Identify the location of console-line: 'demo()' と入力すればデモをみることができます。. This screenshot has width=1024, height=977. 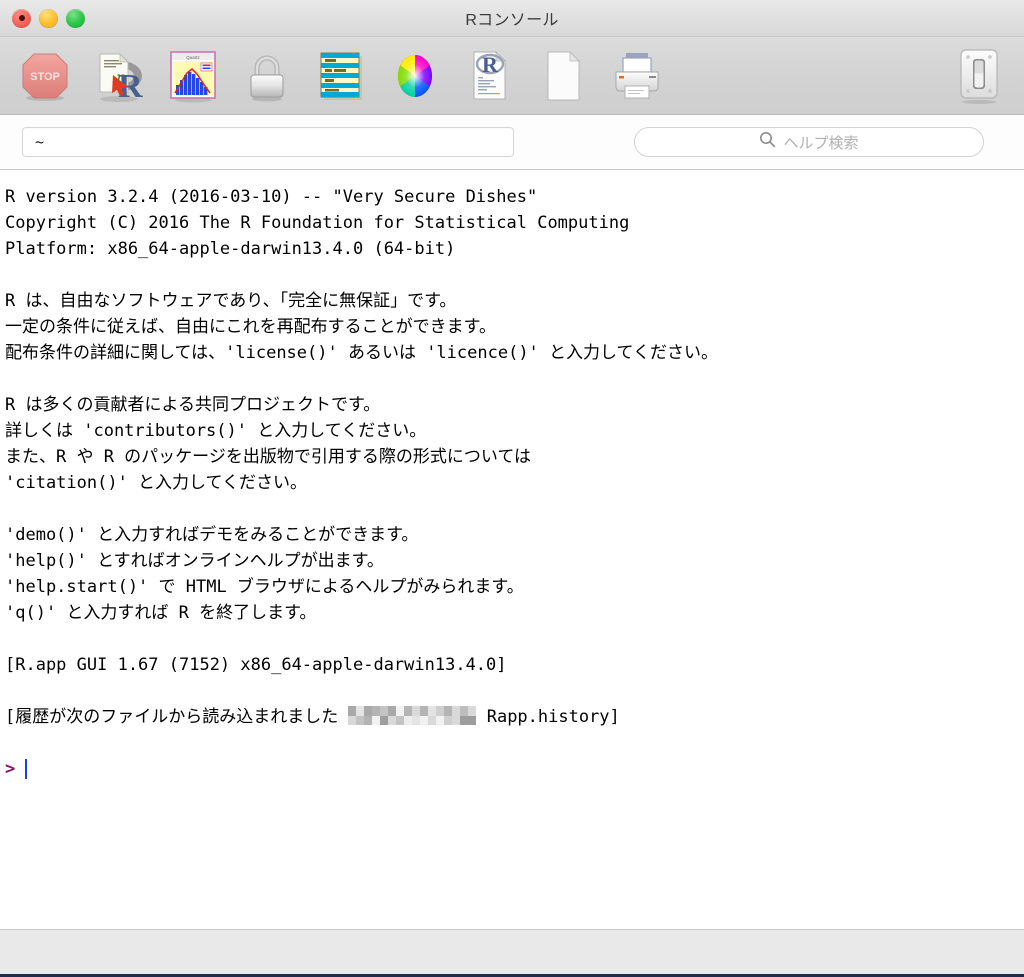
(212, 535).